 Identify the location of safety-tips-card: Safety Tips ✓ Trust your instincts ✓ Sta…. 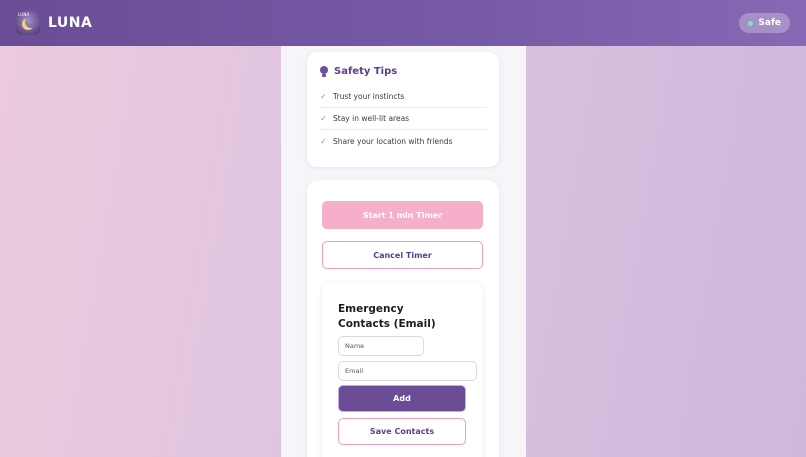
(403, 109).